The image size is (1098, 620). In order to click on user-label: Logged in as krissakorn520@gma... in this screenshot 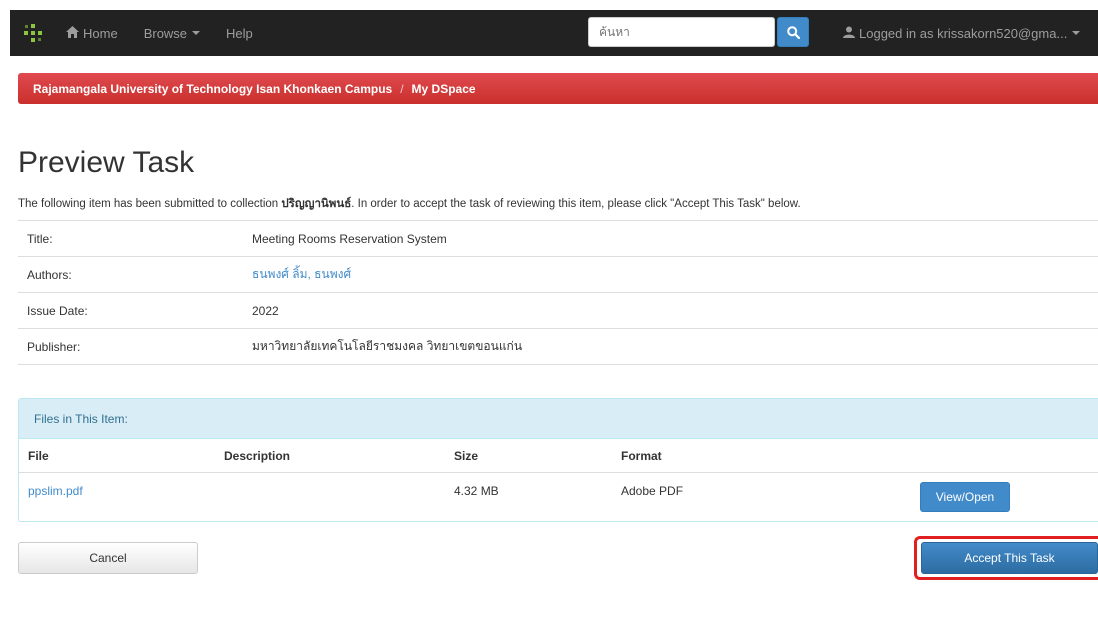, I will do `click(963, 33)`.